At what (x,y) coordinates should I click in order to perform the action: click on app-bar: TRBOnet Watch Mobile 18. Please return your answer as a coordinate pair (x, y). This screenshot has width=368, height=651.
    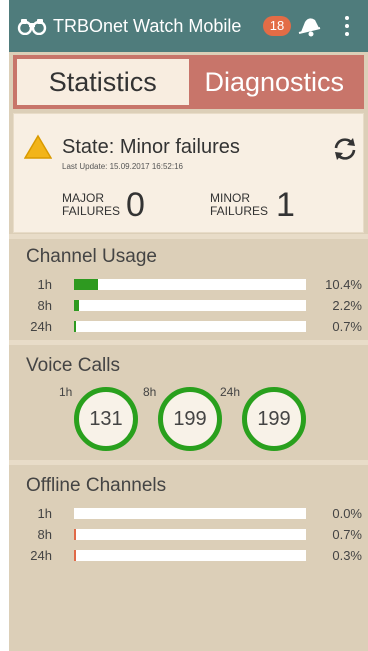
    Looking at the image, I should click on (188, 26).